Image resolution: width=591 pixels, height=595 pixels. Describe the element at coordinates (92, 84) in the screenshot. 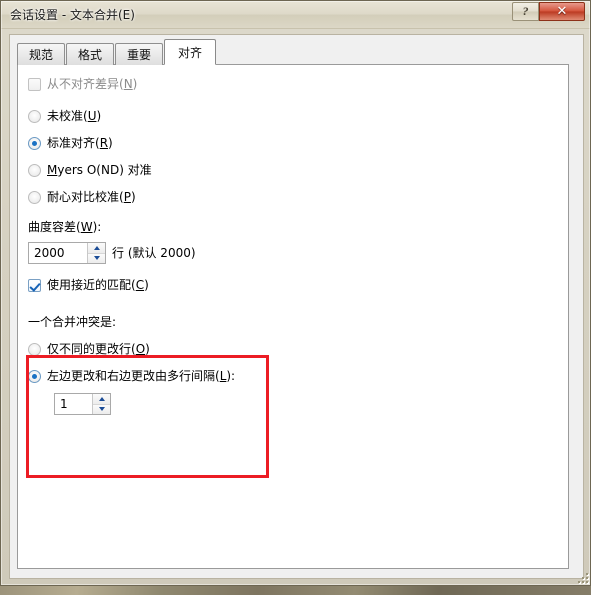

I see `checkbox-never-align-differences-label: 从不对齐差异(N)` at that location.